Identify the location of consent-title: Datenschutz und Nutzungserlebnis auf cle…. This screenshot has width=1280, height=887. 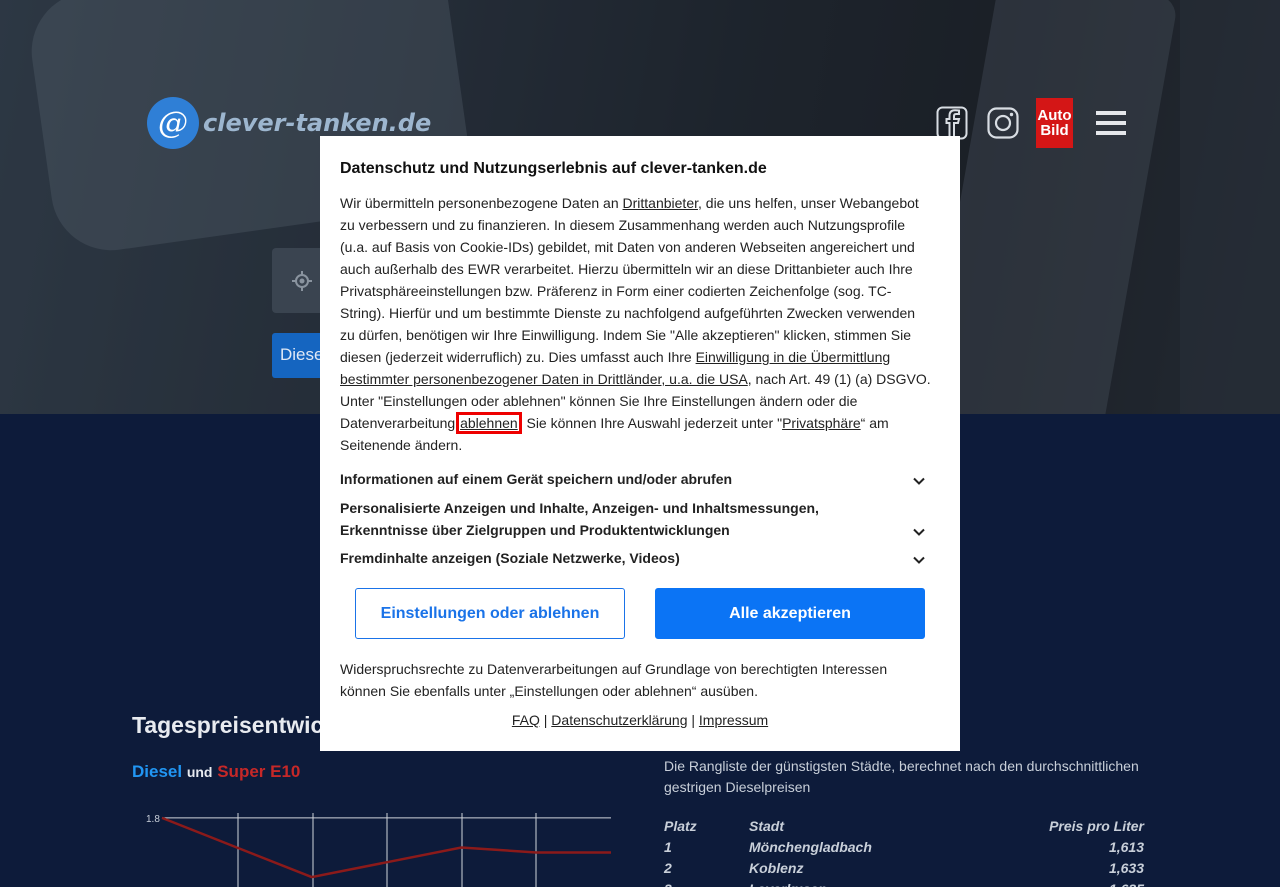
(553, 168).